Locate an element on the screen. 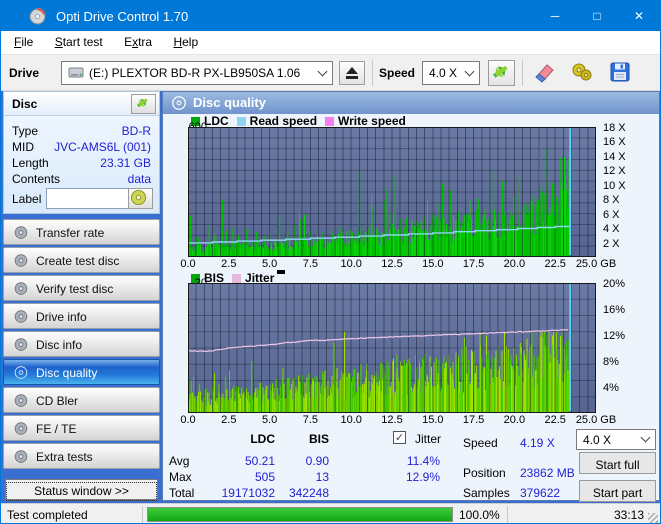 Image resolution: width=661 pixels, height=524 pixels. drive-value: (E:) PLEXTOR BD-R PX-LB950SA 1.06 is located at coordinates (195, 73).